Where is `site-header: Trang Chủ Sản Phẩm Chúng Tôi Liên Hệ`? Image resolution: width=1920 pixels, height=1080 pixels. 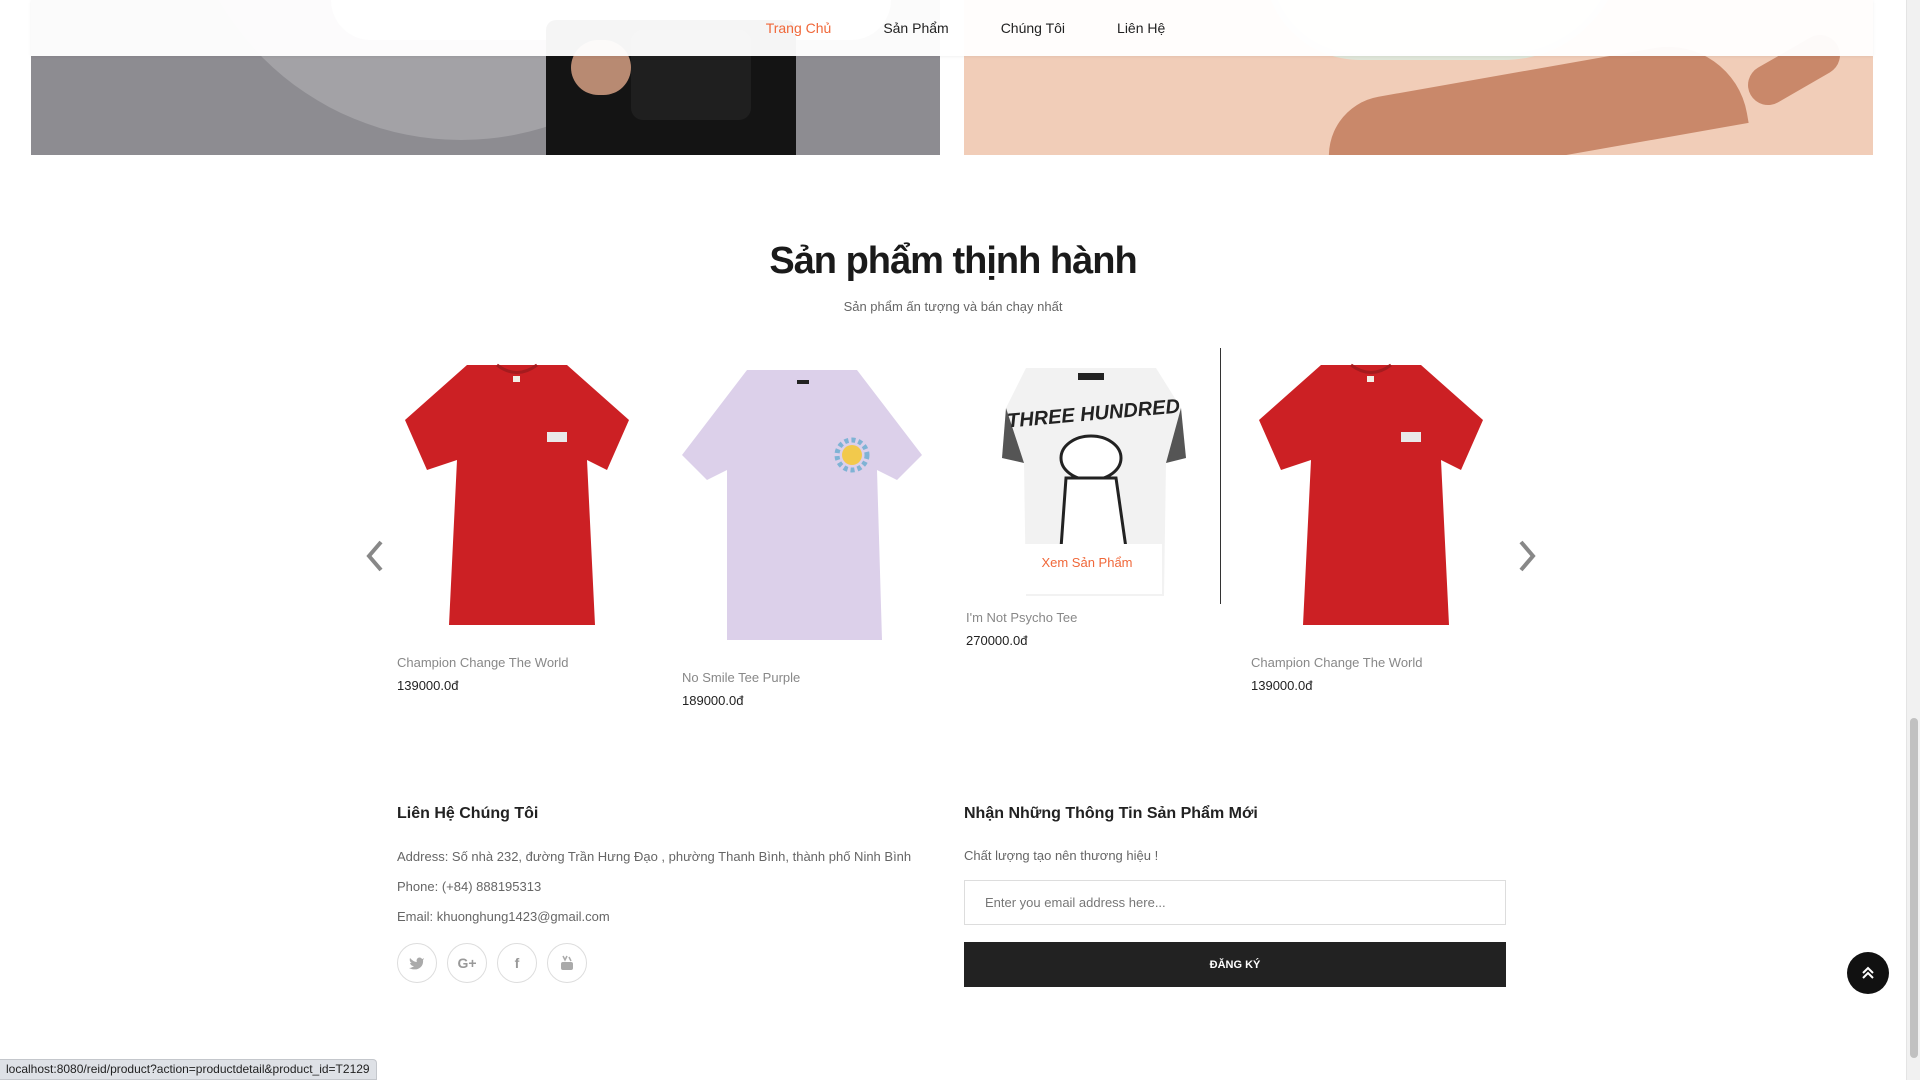
site-header: Trang Chủ Sản Phẩm Chúng Tôi Liên Hệ is located at coordinates (952, 28).